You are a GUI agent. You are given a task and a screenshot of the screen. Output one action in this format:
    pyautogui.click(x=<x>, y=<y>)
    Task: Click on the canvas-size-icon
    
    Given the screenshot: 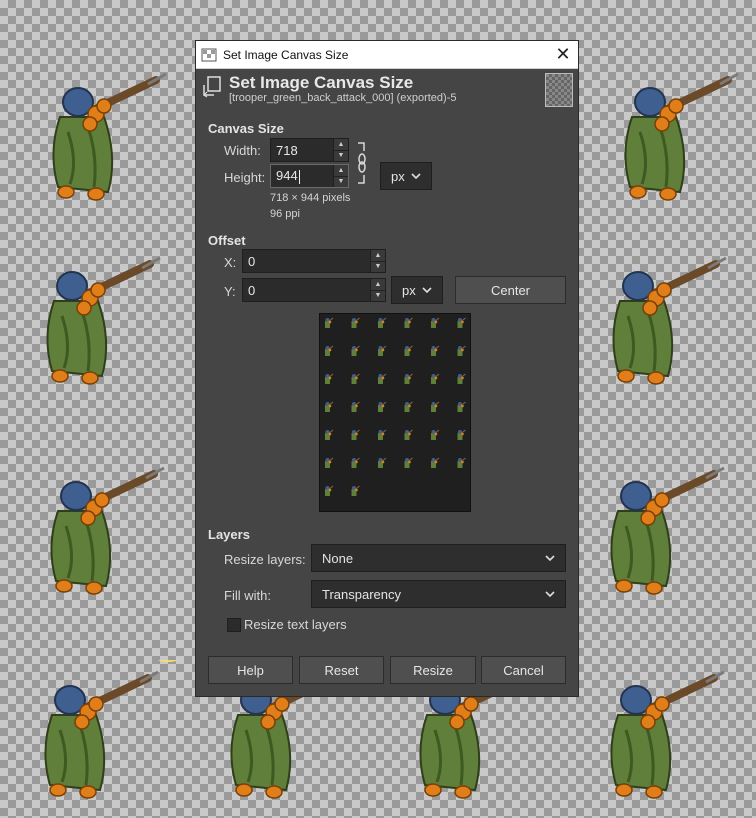 What is the action you would take?
    pyautogui.click(x=212, y=87)
    